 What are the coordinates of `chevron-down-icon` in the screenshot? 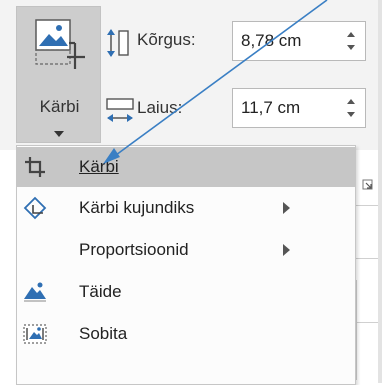 It's located at (59, 134).